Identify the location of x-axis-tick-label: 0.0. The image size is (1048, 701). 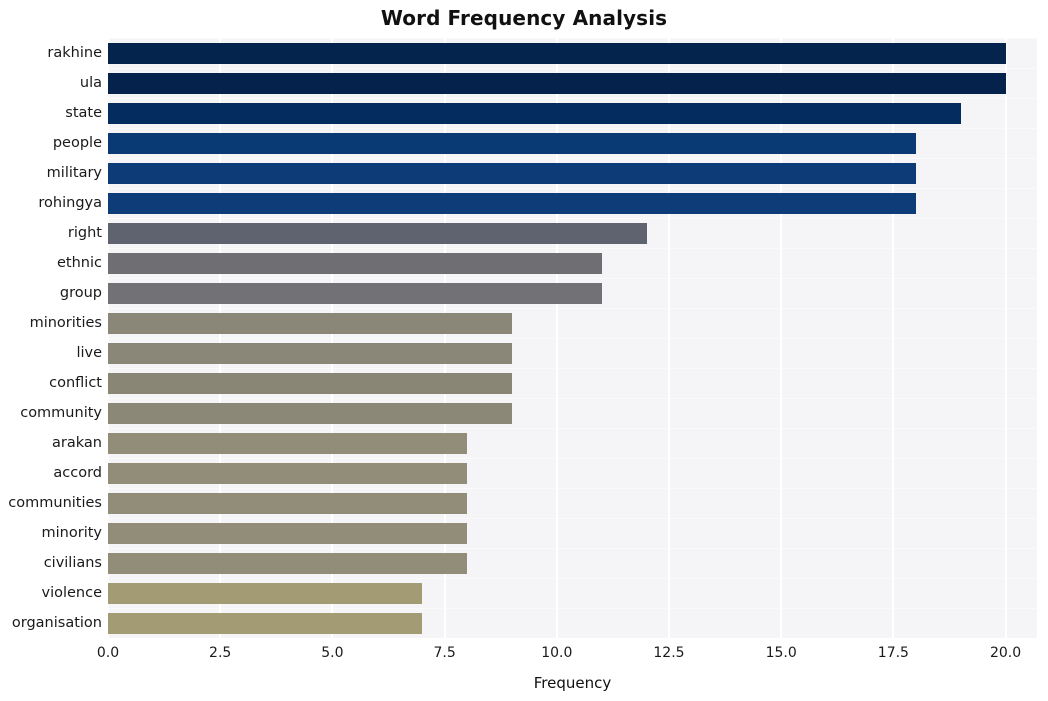
(108, 653).